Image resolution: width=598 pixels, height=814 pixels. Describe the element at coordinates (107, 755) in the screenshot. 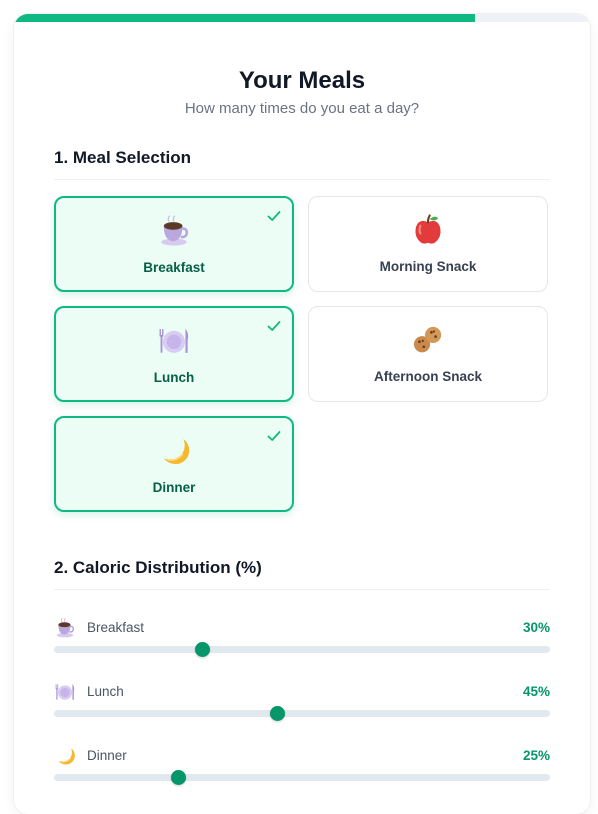

I see `slider-label: Dinner` at that location.